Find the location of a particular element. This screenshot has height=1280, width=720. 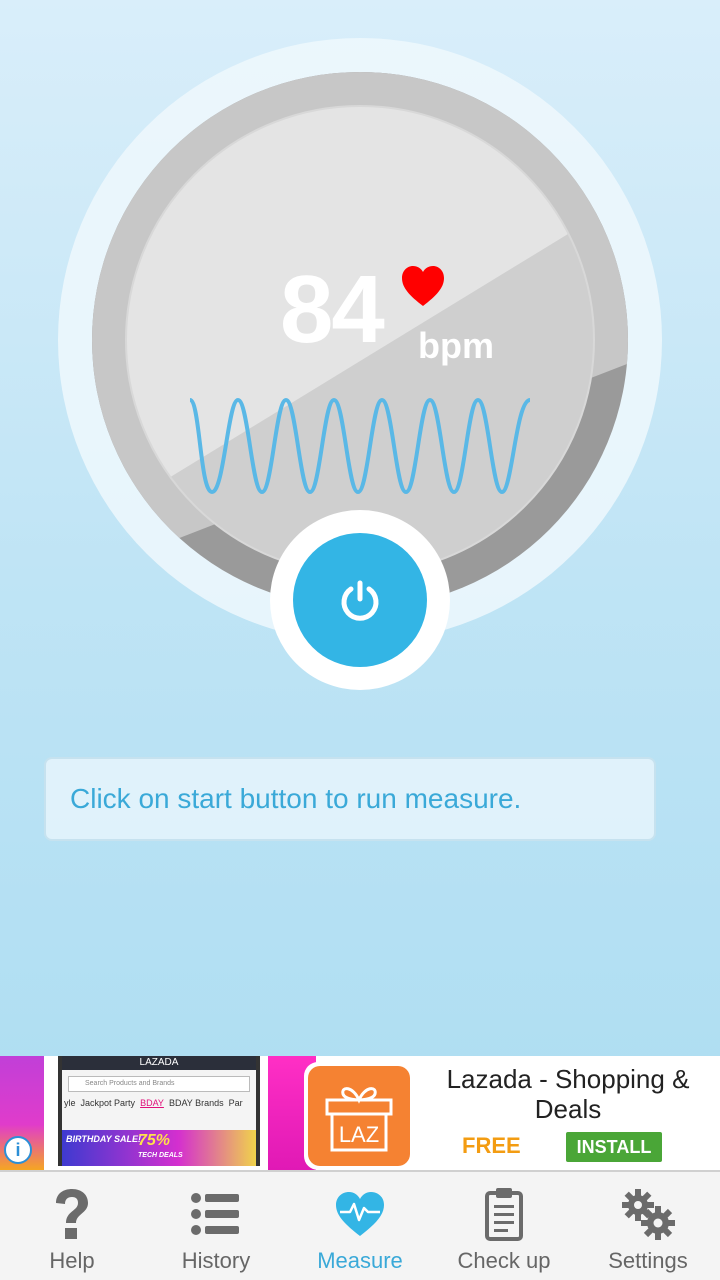

ad-cat: BDAY Brands is located at coordinates (196, 1103).